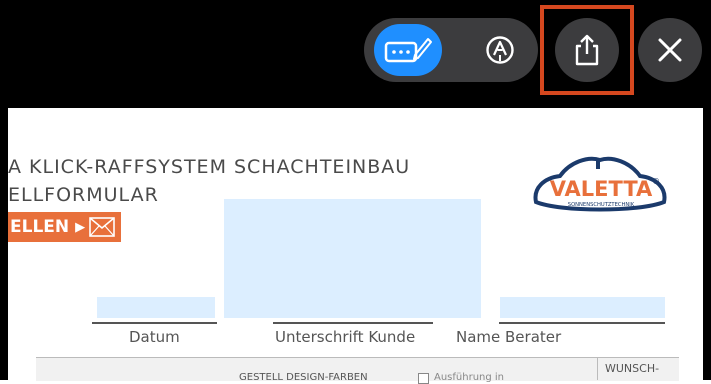 The width and height of the screenshot is (711, 384). What do you see at coordinates (345, 337) in the screenshot?
I see `customer-signature-label: Unterschrift Kunde` at bounding box center [345, 337].